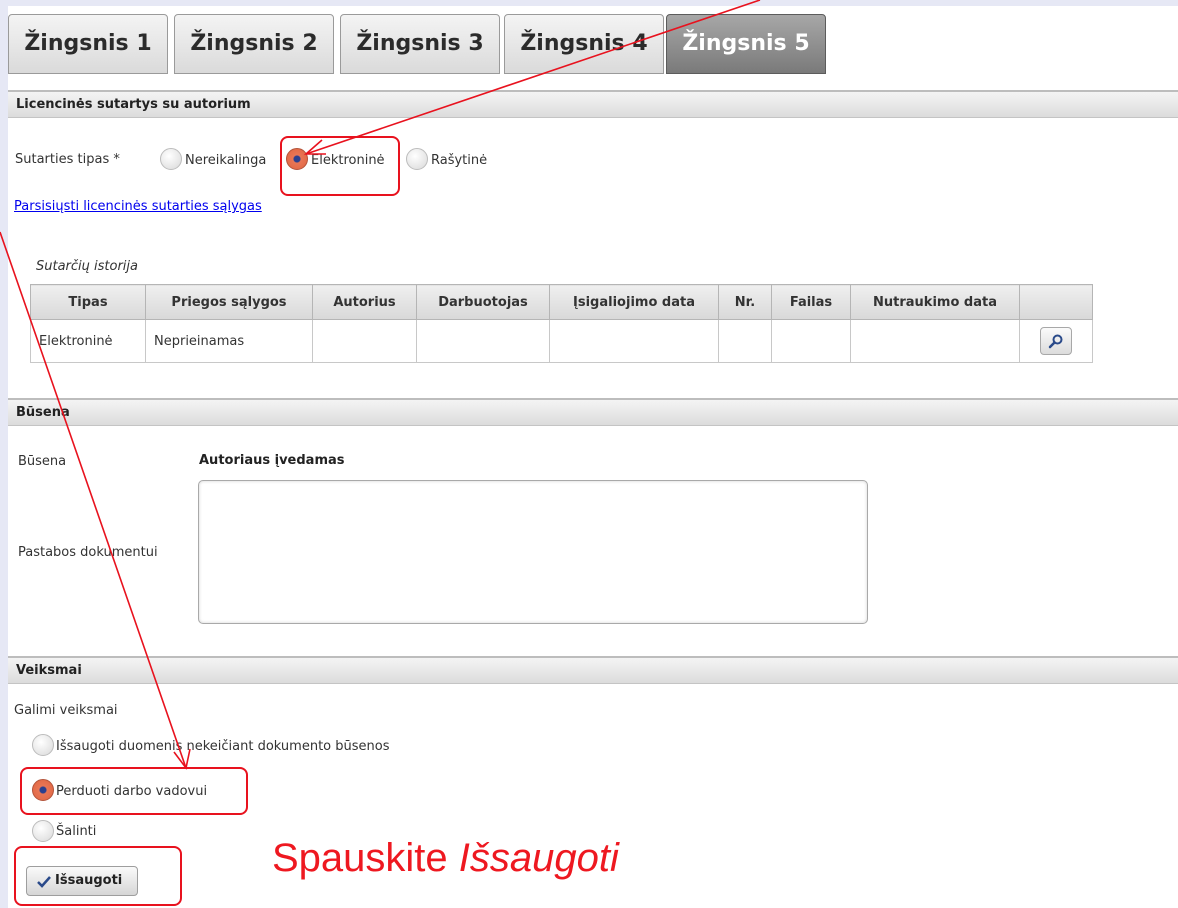  Describe the element at coordinates (171, 159) in the screenshot. I see `radio-not-required` at that location.